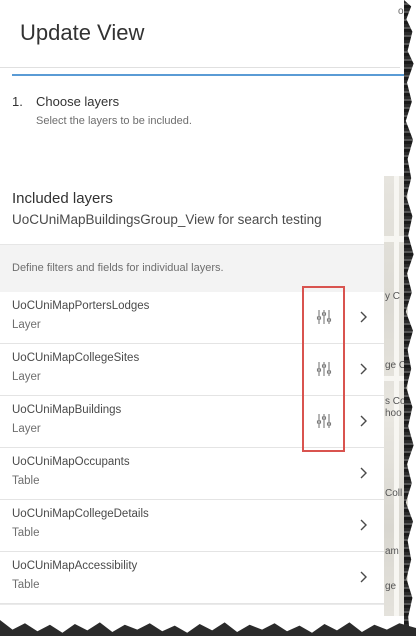 The image size is (416, 636). What do you see at coordinates (192, 604) in the screenshot?
I see `panel-bottom-divider` at bounding box center [192, 604].